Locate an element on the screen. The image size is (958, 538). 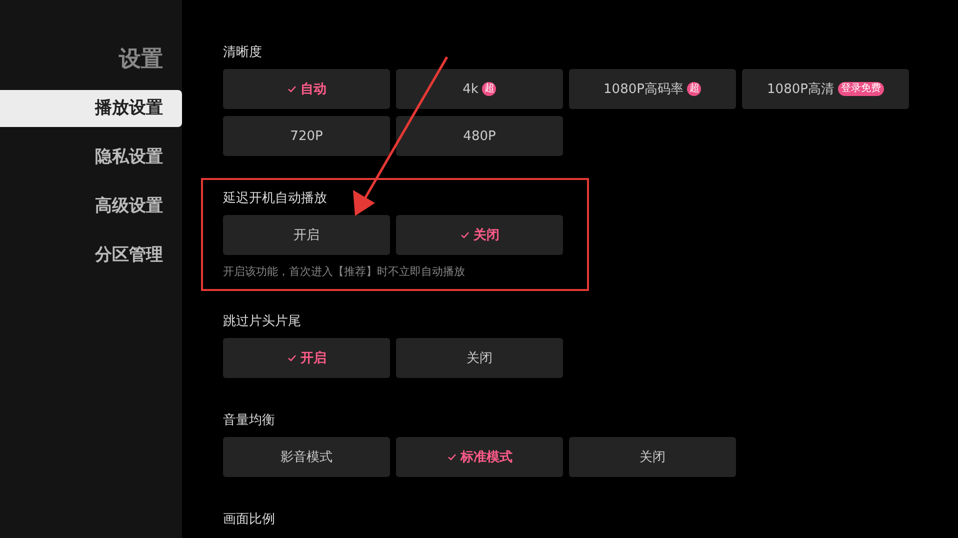
hint-text: 开启该功能，首次进入【推荐】时不立即自动播放 is located at coordinates (344, 271).